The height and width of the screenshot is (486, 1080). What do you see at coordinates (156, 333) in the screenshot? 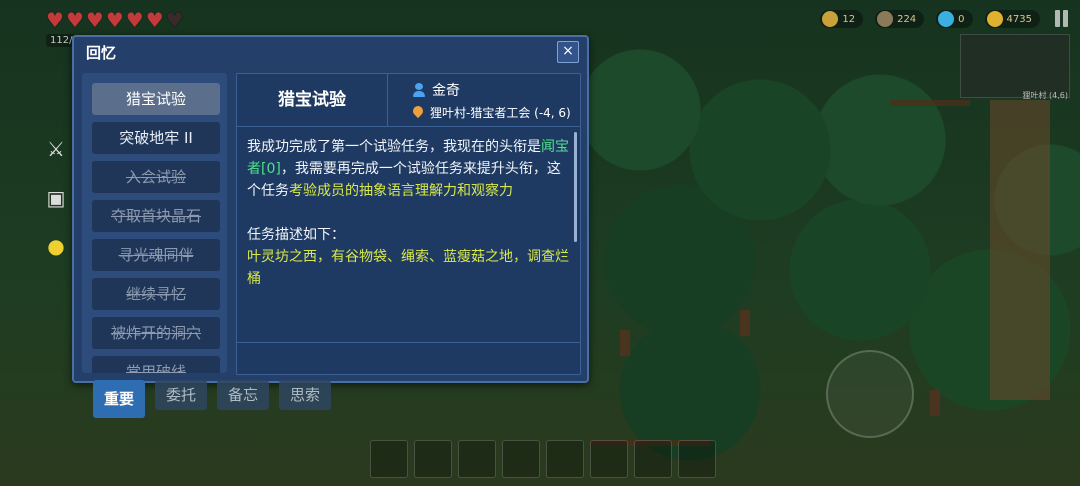
I see `quest-item: 被炸开的洞穴` at bounding box center [156, 333].